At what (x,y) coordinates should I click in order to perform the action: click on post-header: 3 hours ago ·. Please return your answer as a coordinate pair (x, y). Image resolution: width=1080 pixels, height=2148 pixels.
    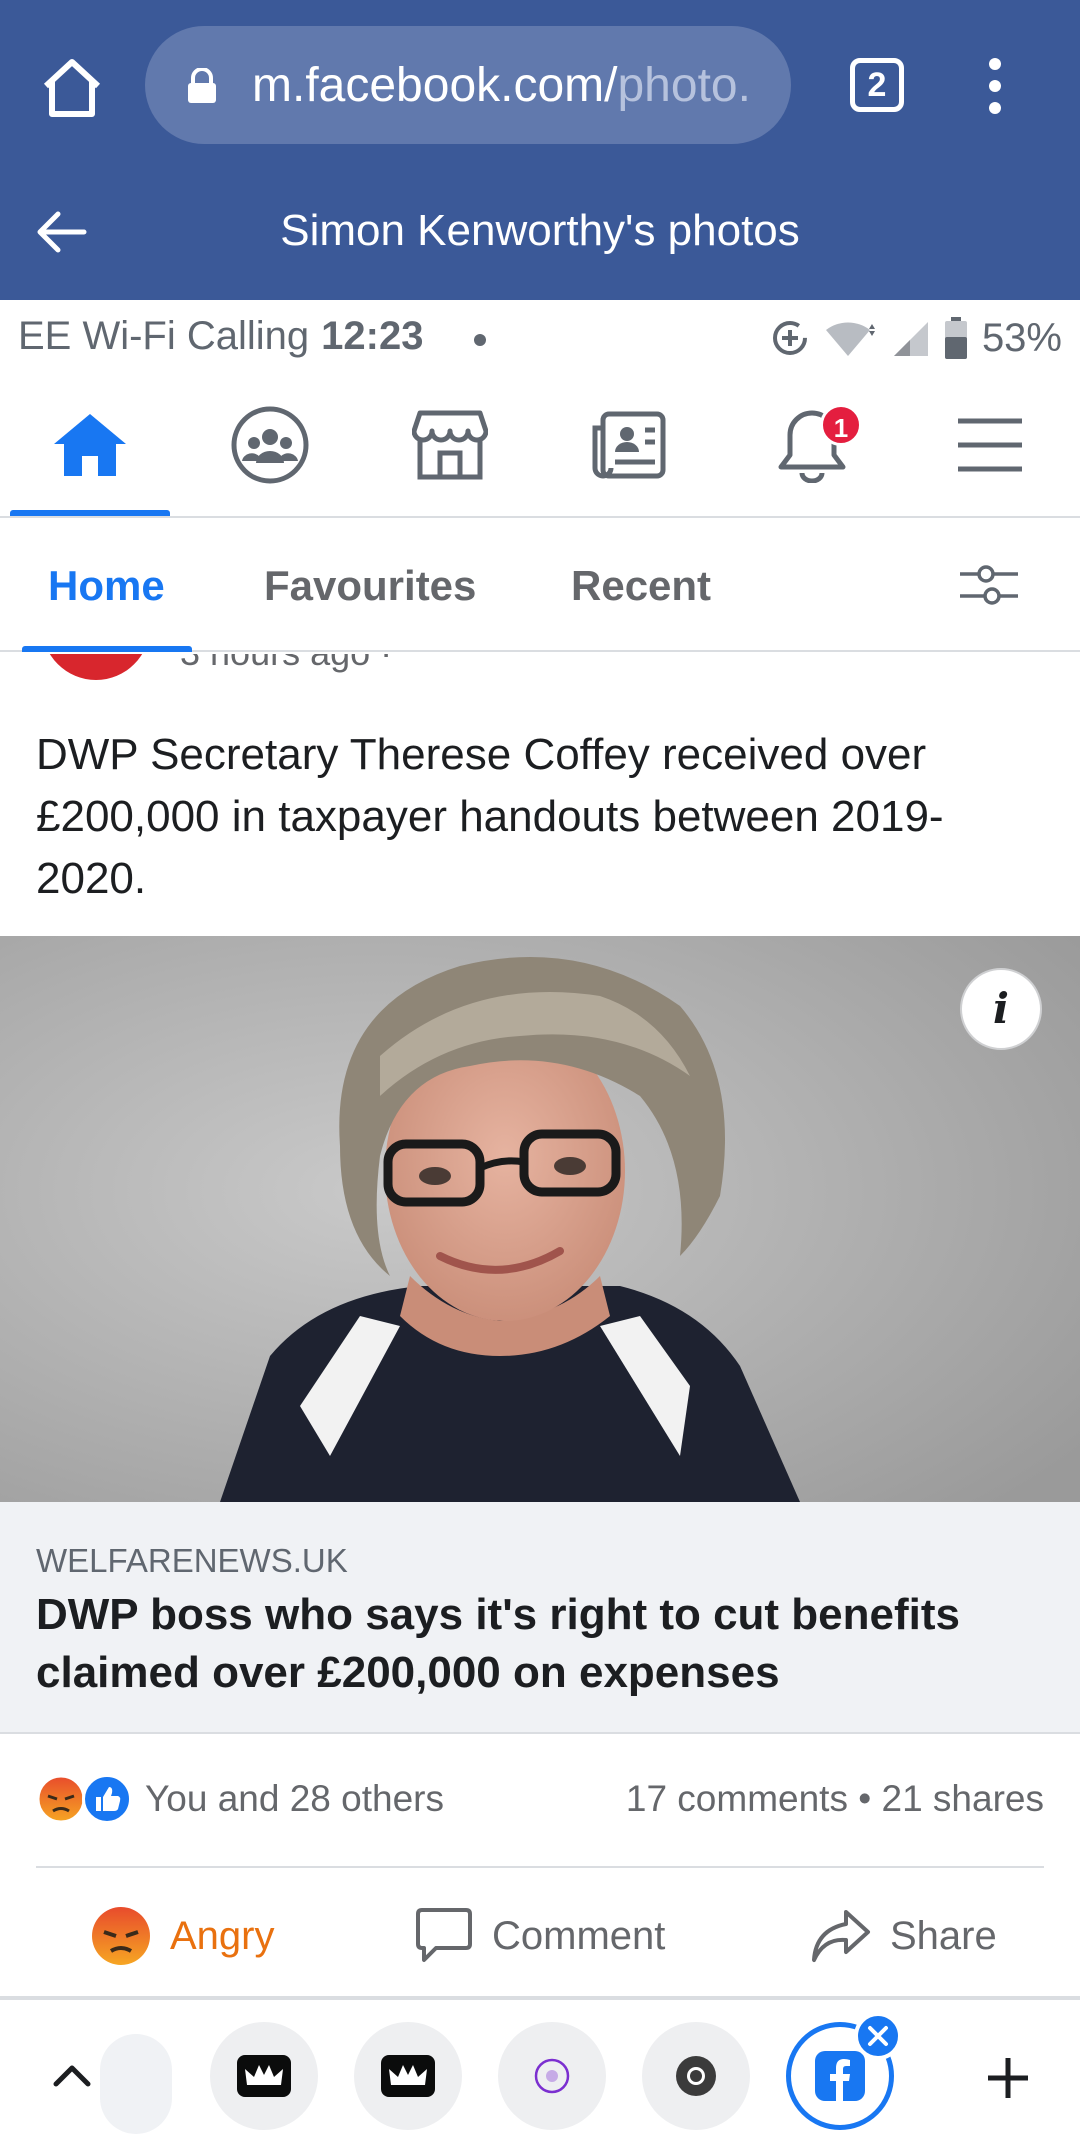
    Looking at the image, I should click on (540, 667).